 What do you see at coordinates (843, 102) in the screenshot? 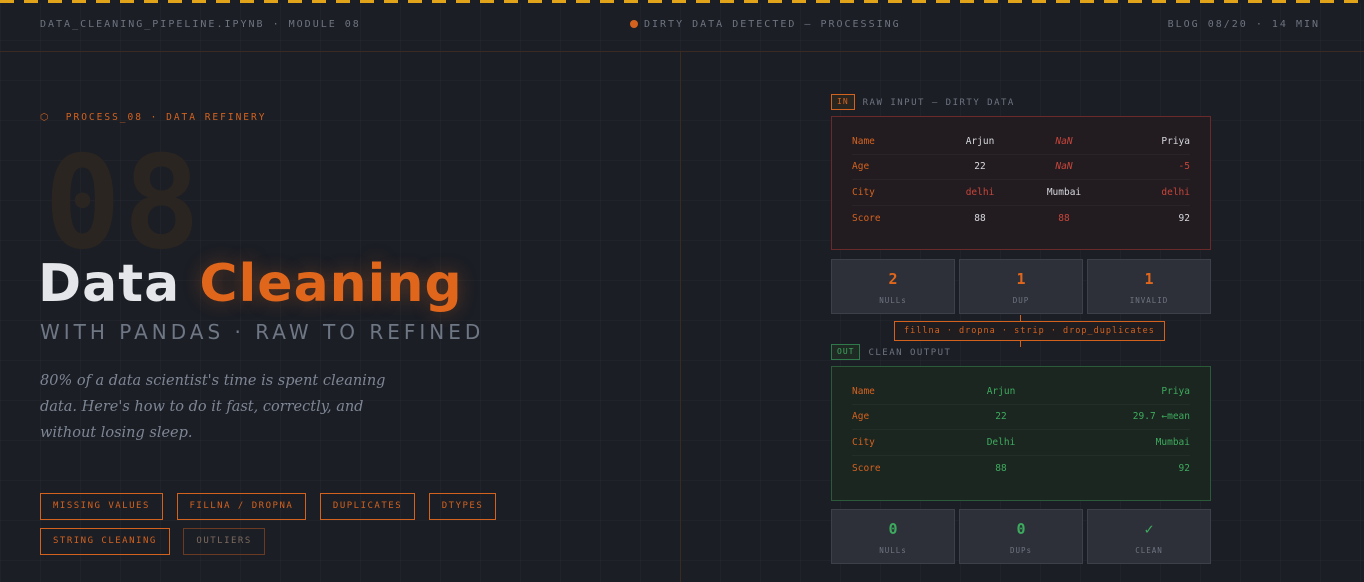
I see `in-badge: IN` at bounding box center [843, 102].